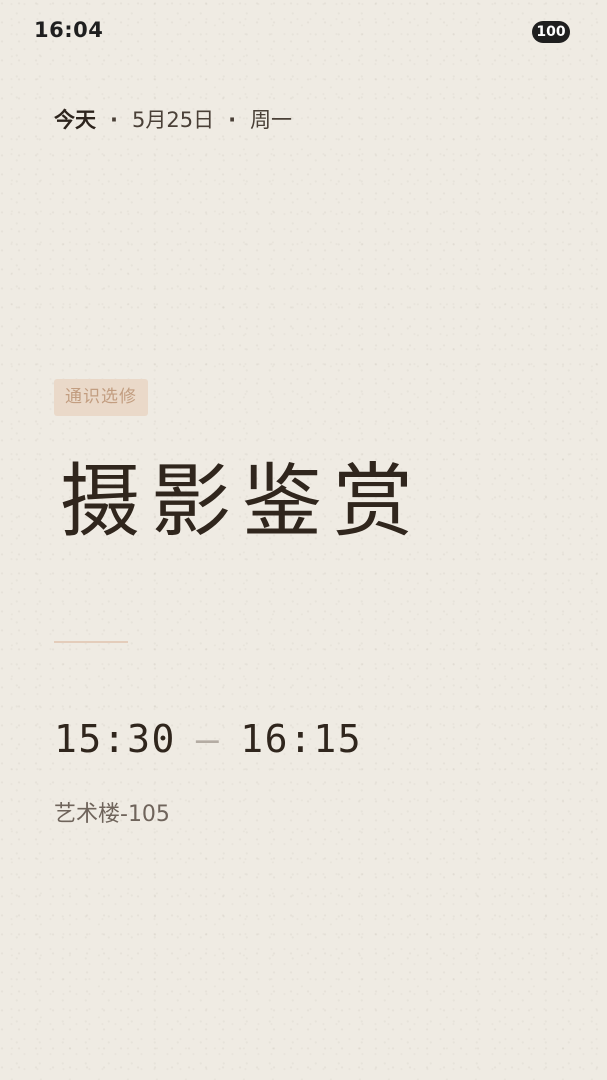 The image size is (607, 1080). I want to click on battery-indicator: 100, so click(551, 32).